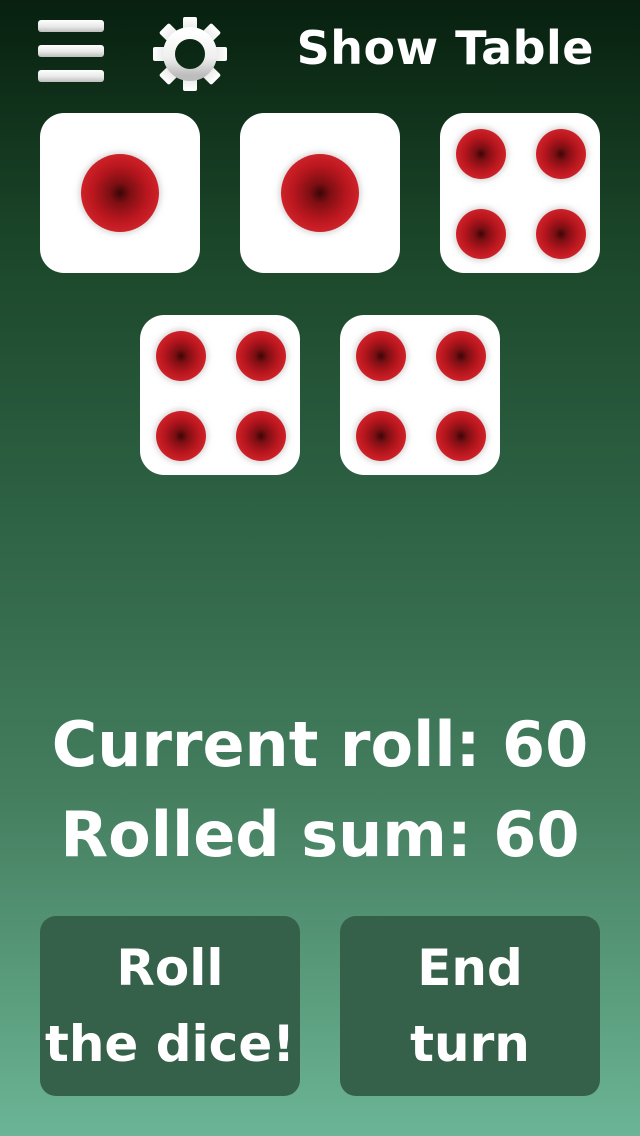 Image resolution: width=640 pixels, height=1136 pixels. Describe the element at coordinates (445, 48) in the screenshot. I see `show-table-button: Show Table` at that location.